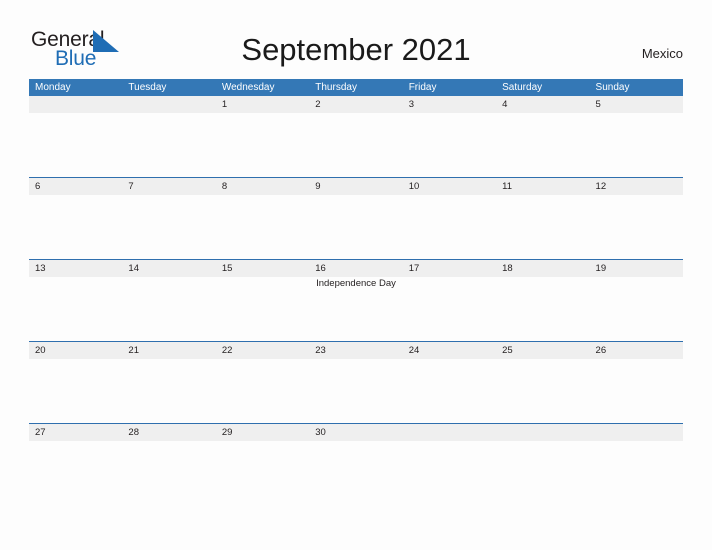 The width and height of the screenshot is (712, 550). What do you see at coordinates (75, 218) in the screenshot?
I see `day-cell: 6` at bounding box center [75, 218].